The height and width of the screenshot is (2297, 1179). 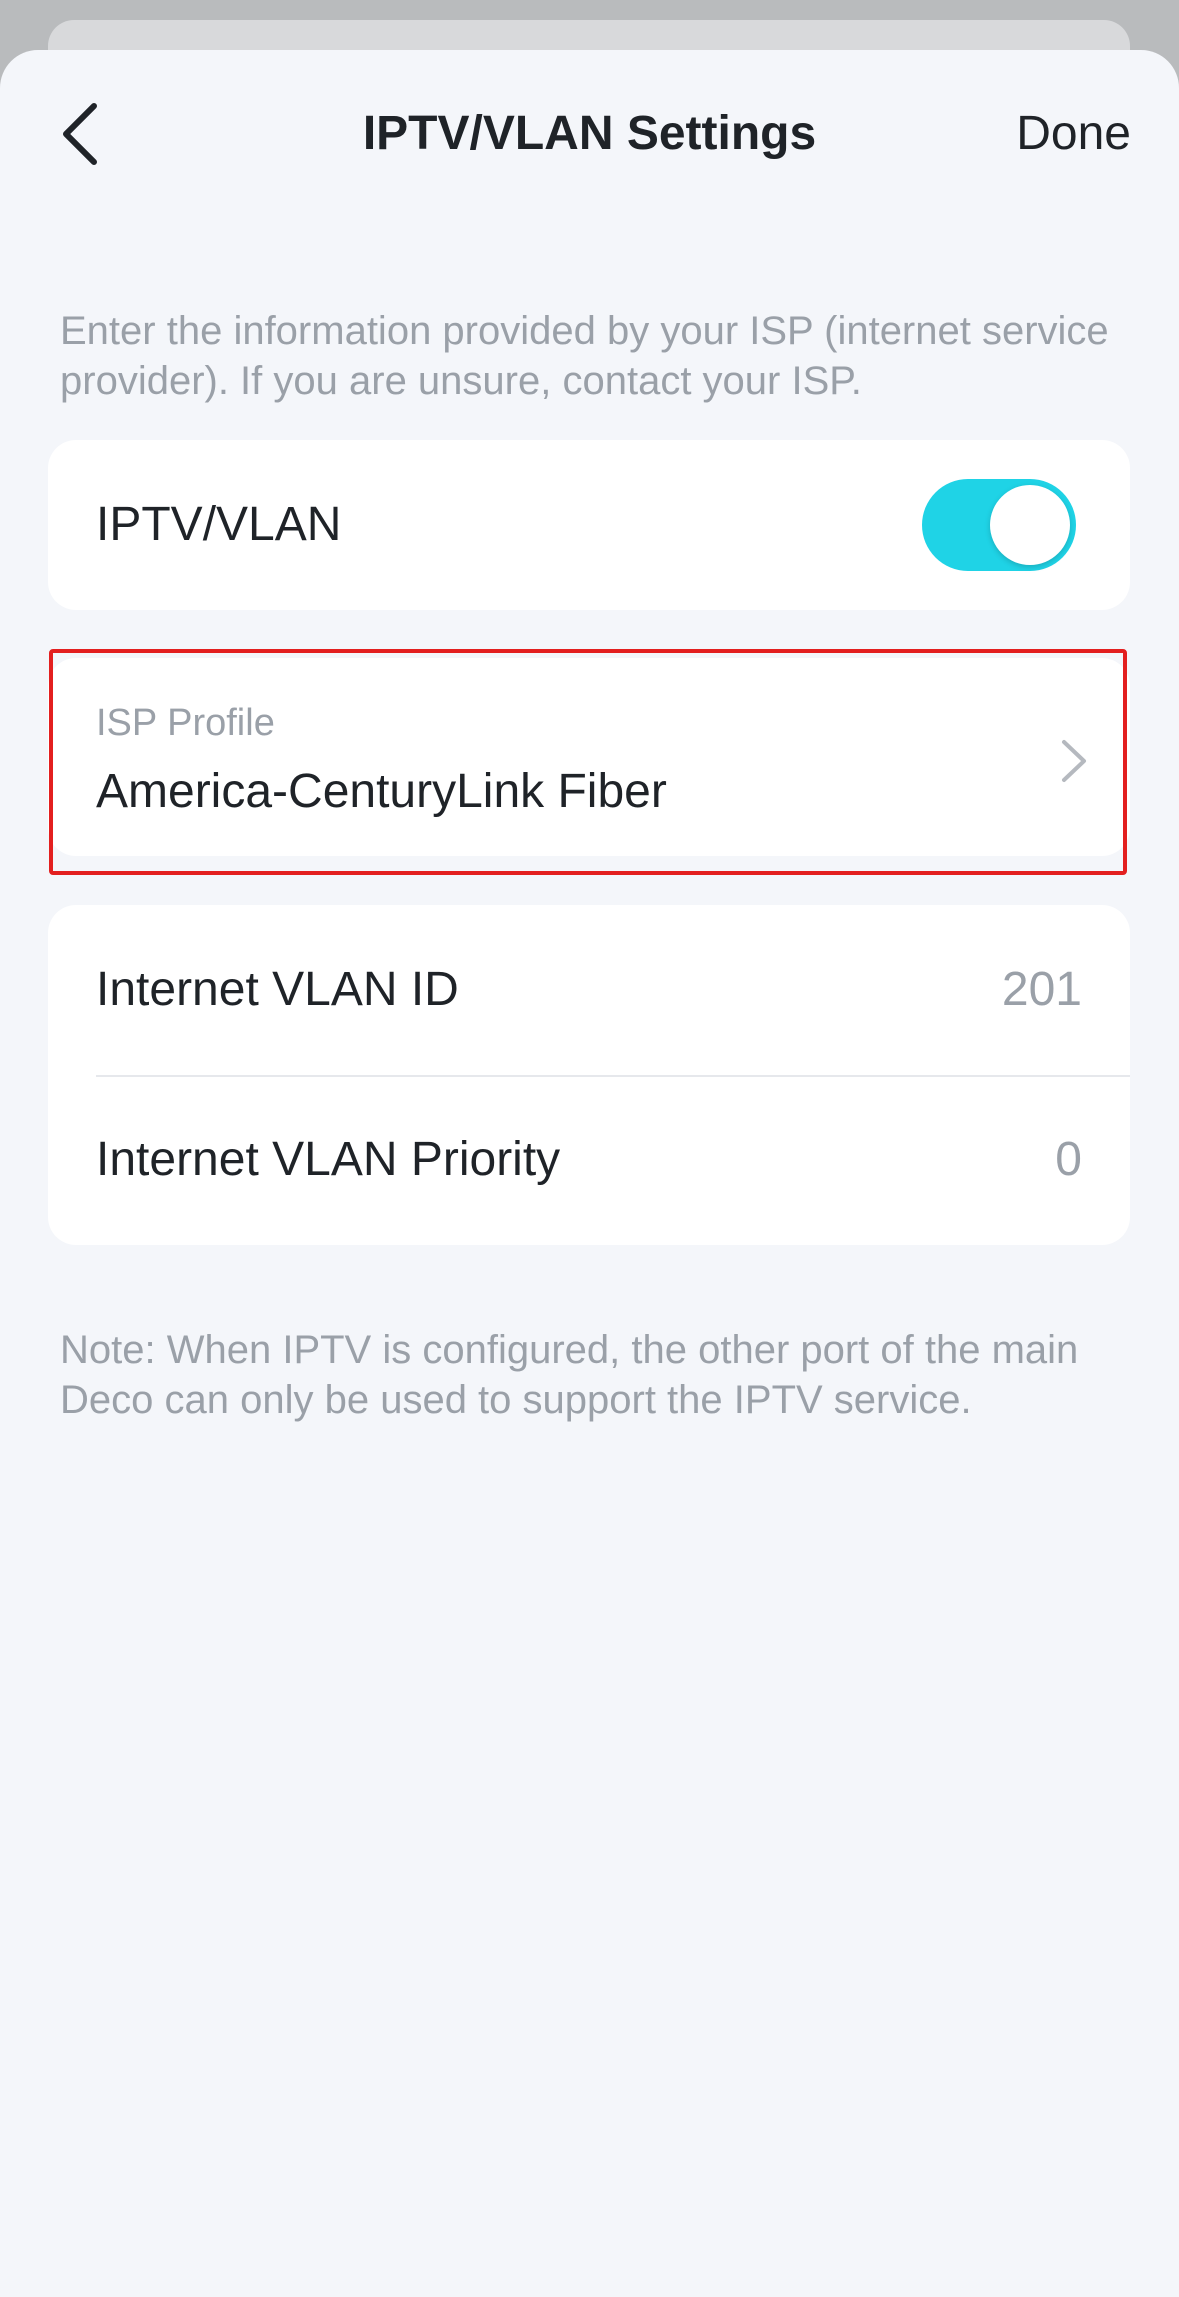 I want to click on back-button, so click(x=80, y=134).